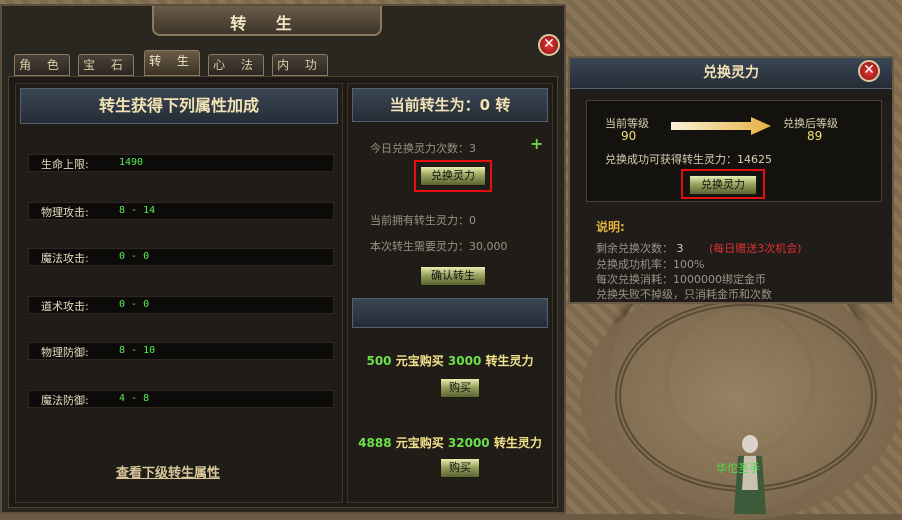 The height and width of the screenshot is (520, 902). I want to click on window-title-bar: 转 生, so click(267, 21).